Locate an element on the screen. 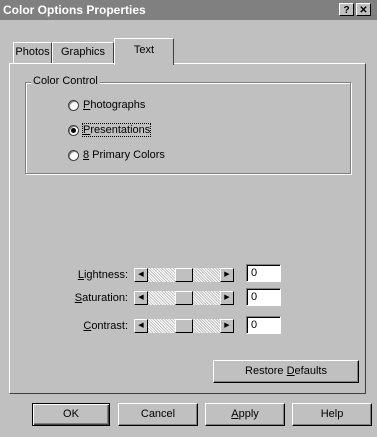  lightness-thumb is located at coordinates (184, 275).